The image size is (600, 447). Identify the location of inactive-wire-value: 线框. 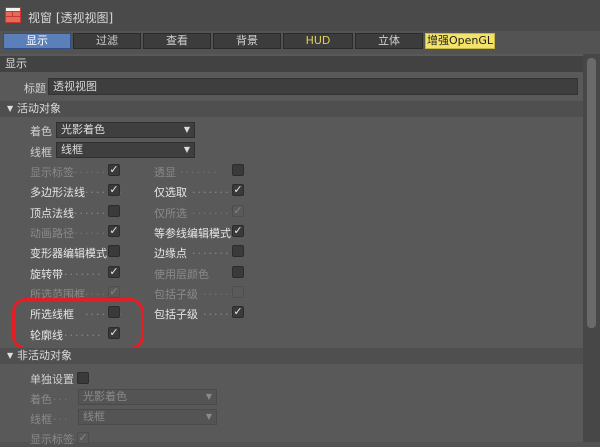
(94, 416).